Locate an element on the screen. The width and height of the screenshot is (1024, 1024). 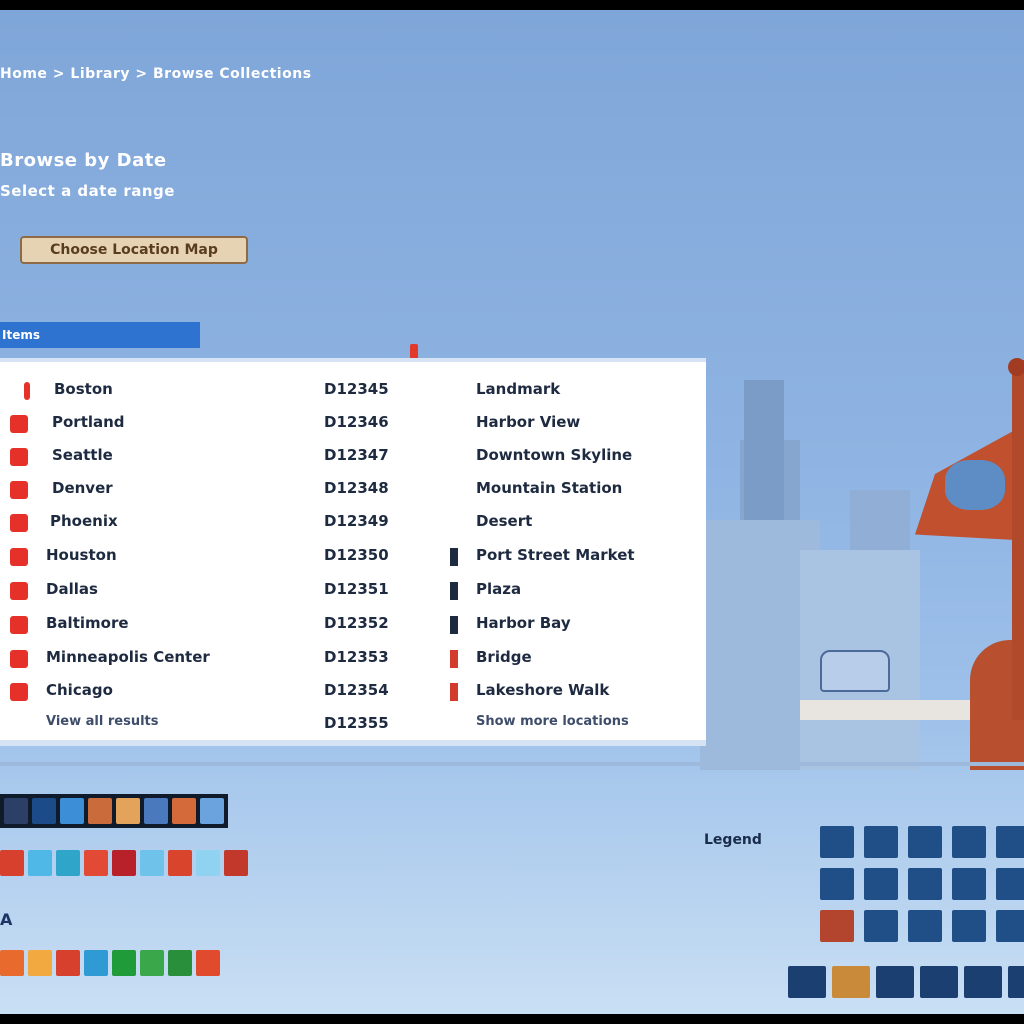
show-more-link: Show more locations is located at coordinates (552, 721).